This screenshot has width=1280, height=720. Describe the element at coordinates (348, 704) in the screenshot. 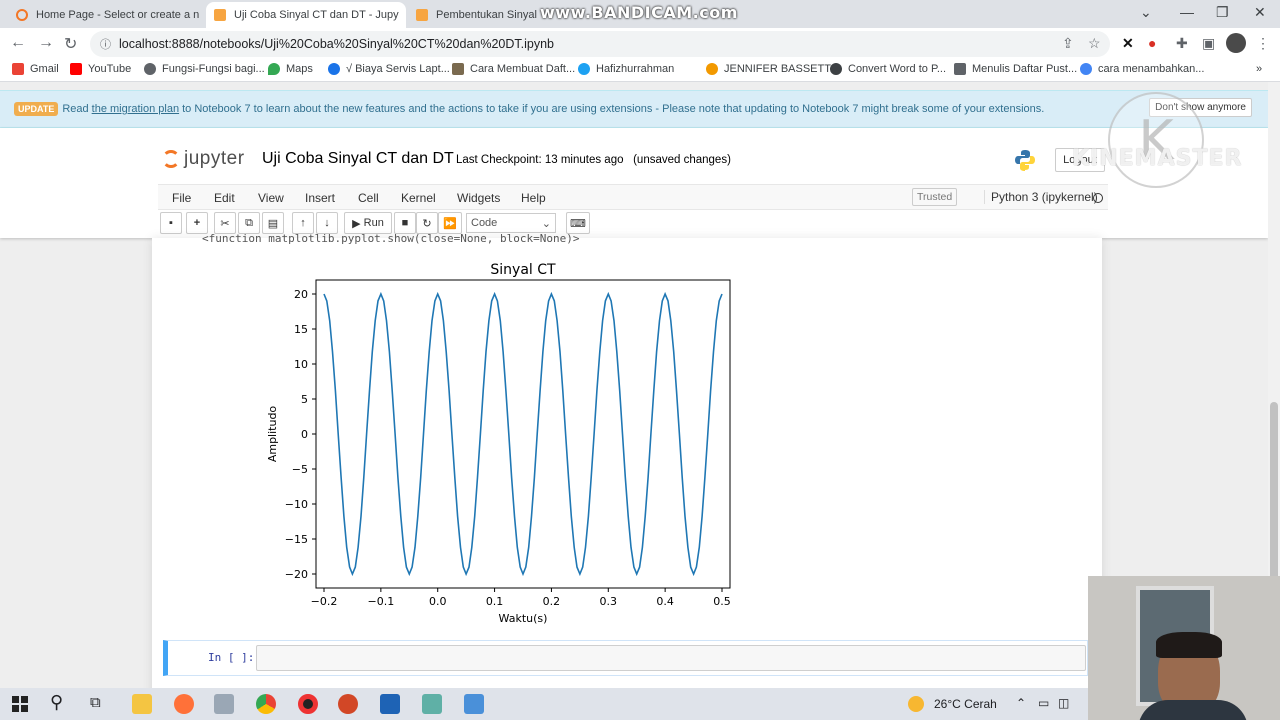

I see `powerpoint-icon` at that location.